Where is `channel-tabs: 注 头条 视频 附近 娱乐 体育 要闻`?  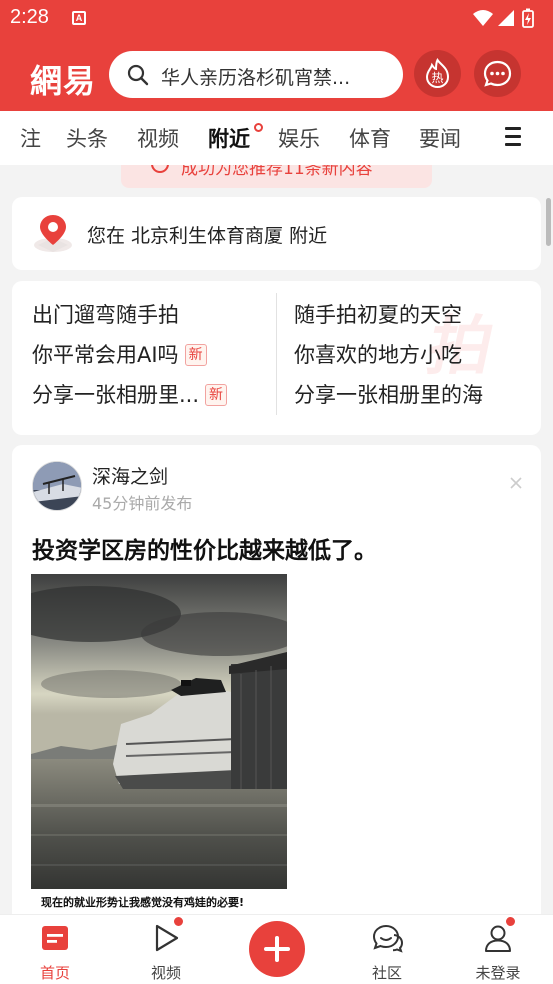
channel-tabs: 注 头条 视频 附近 娱乐 体育 要闻 is located at coordinates (276, 138).